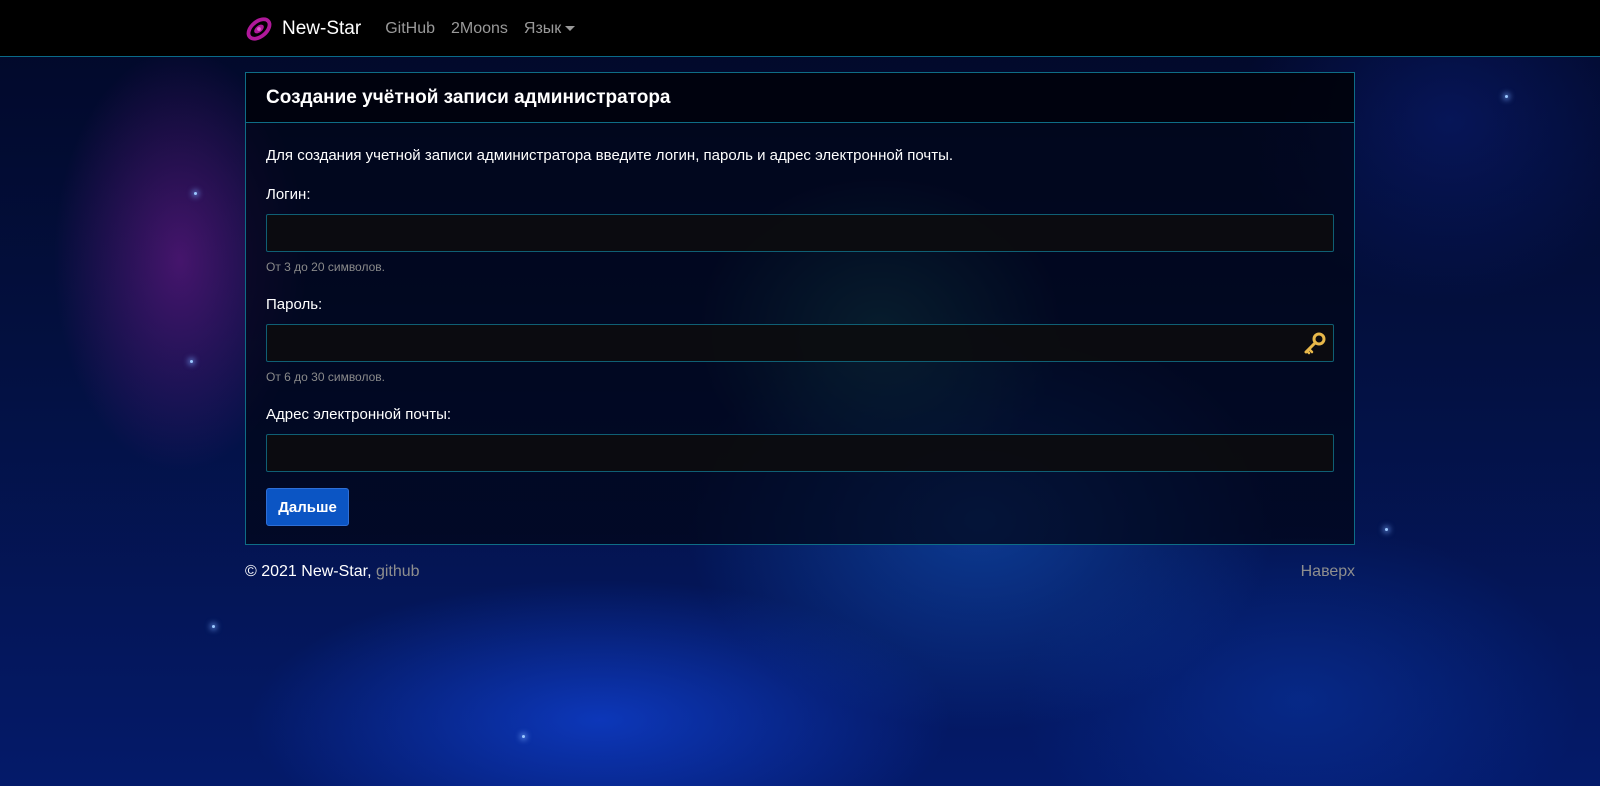  What do you see at coordinates (800, 572) in the screenshot?
I see `footer: © 2021 New-Star, github Наверх` at bounding box center [800, 572].